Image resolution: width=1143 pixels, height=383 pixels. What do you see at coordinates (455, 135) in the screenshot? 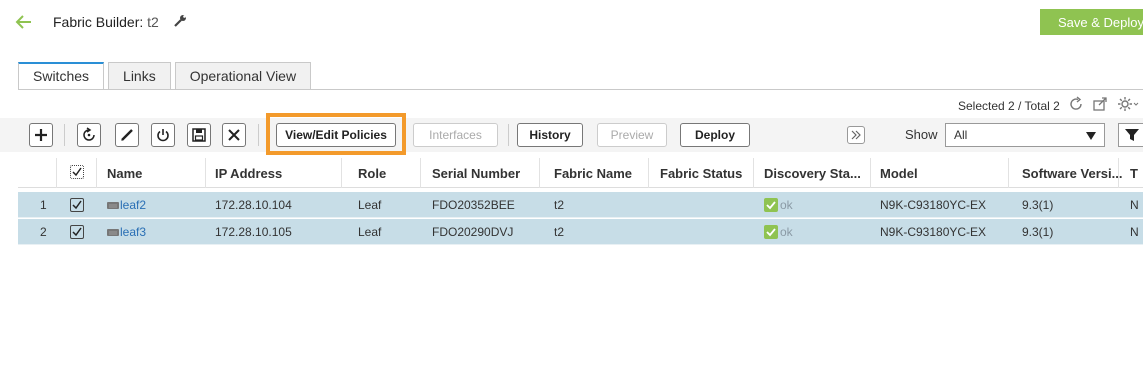
I see `interfaces-button: Interfaces` at bounding box center [455, 135].